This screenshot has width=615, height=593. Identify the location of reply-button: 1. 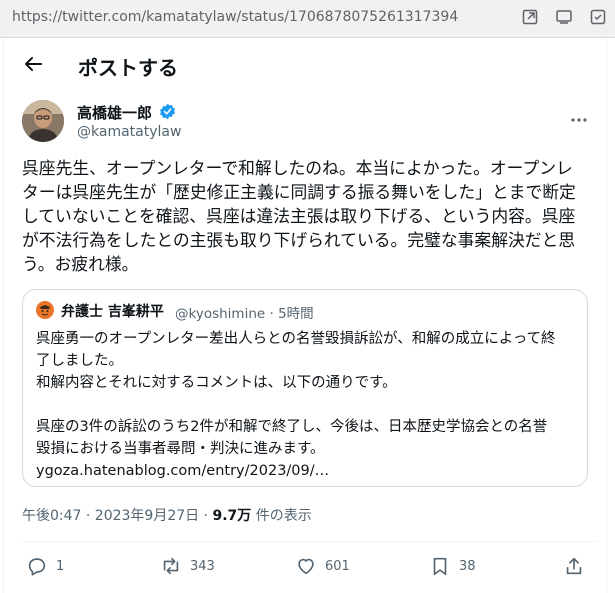
(45, 566).